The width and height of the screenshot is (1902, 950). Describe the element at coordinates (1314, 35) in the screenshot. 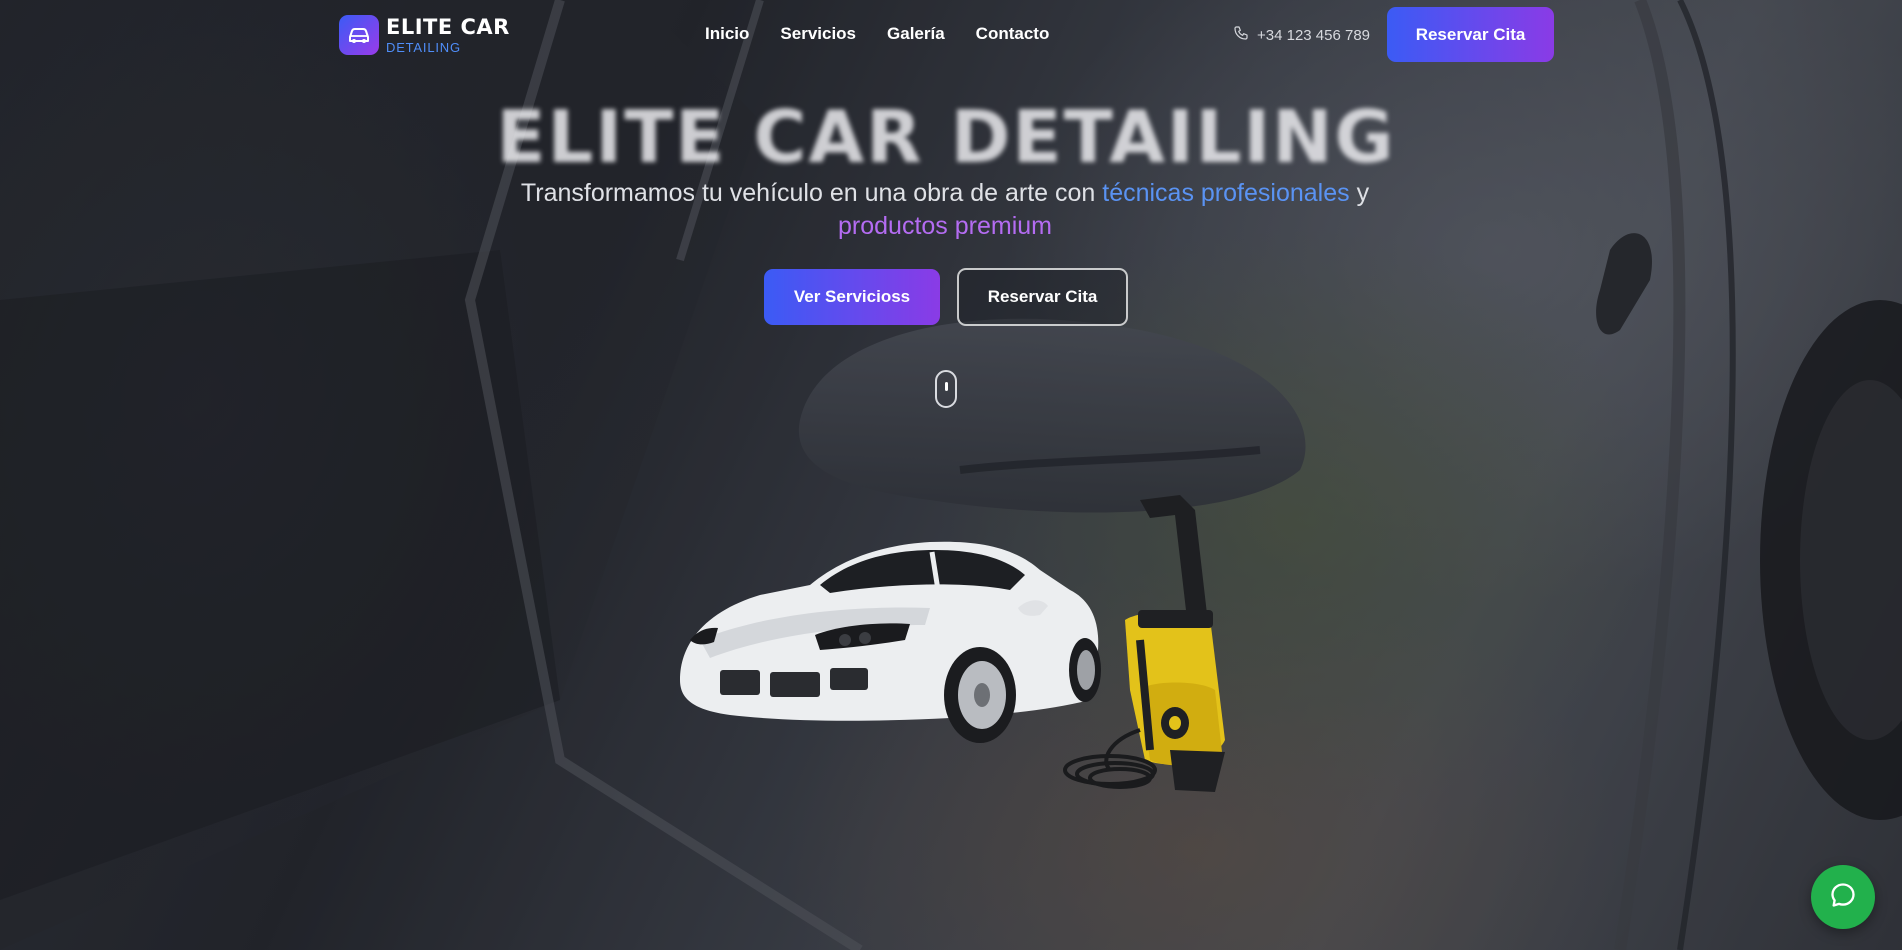

I see `phone-number: +34 123 456 789` at that location.